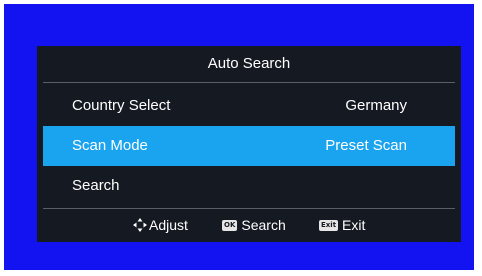  I want to click on ok-key-icon: OK, so click(230, 225).